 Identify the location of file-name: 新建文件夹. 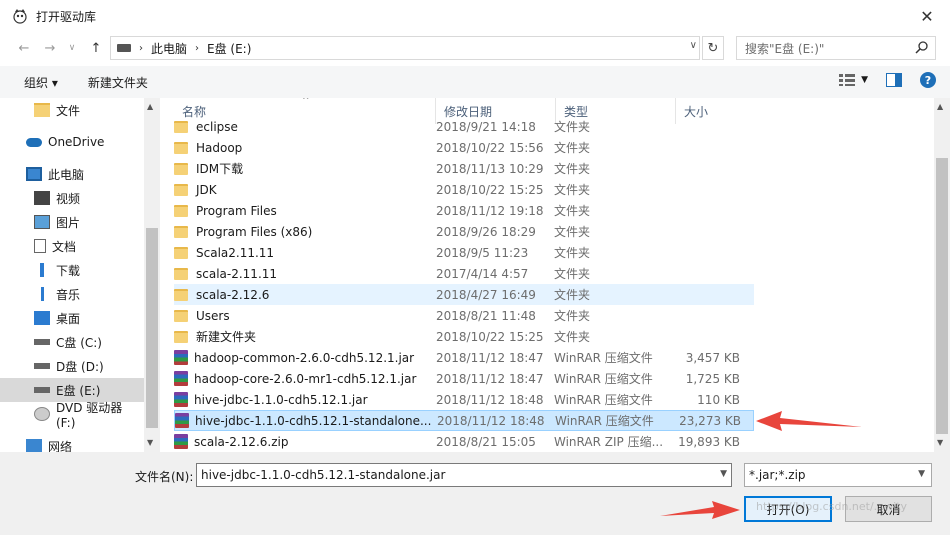
(226, 337).